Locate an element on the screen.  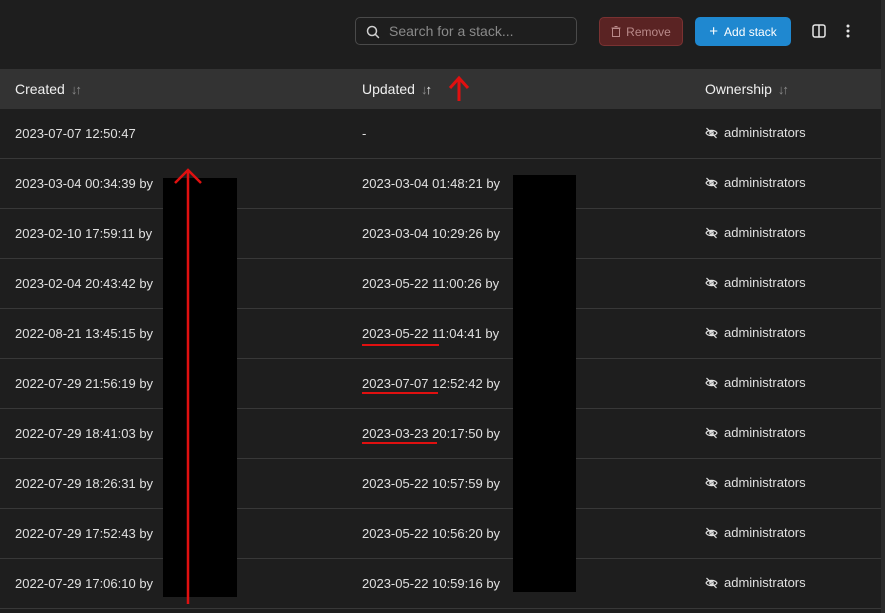
annotation-arrow-sort is located at coordinates (459, 88).